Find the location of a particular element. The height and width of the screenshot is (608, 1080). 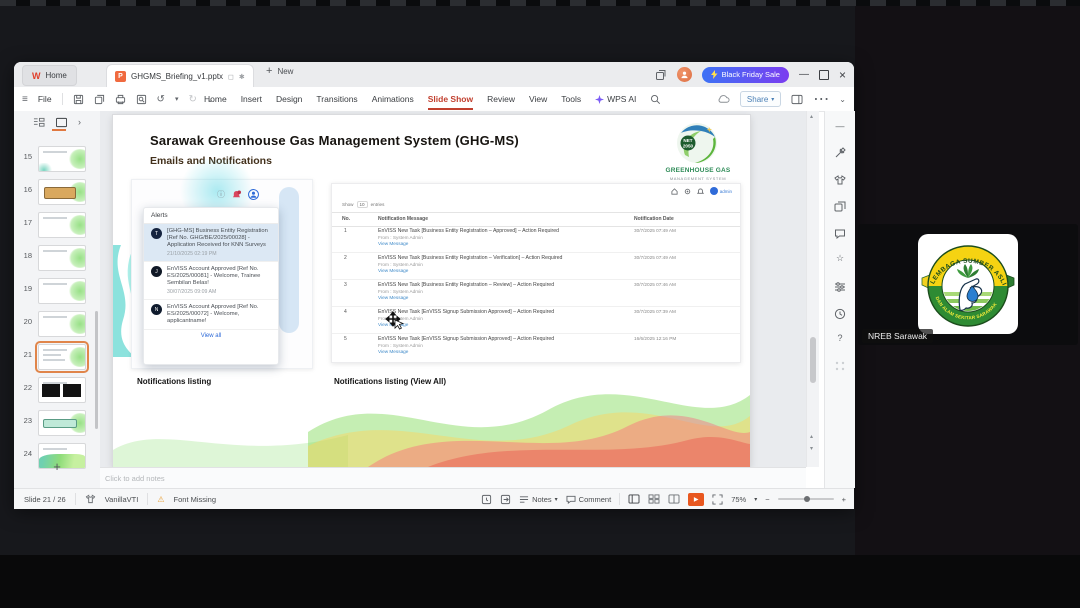

apps-grid-icon is located at coordinates (840, 366).